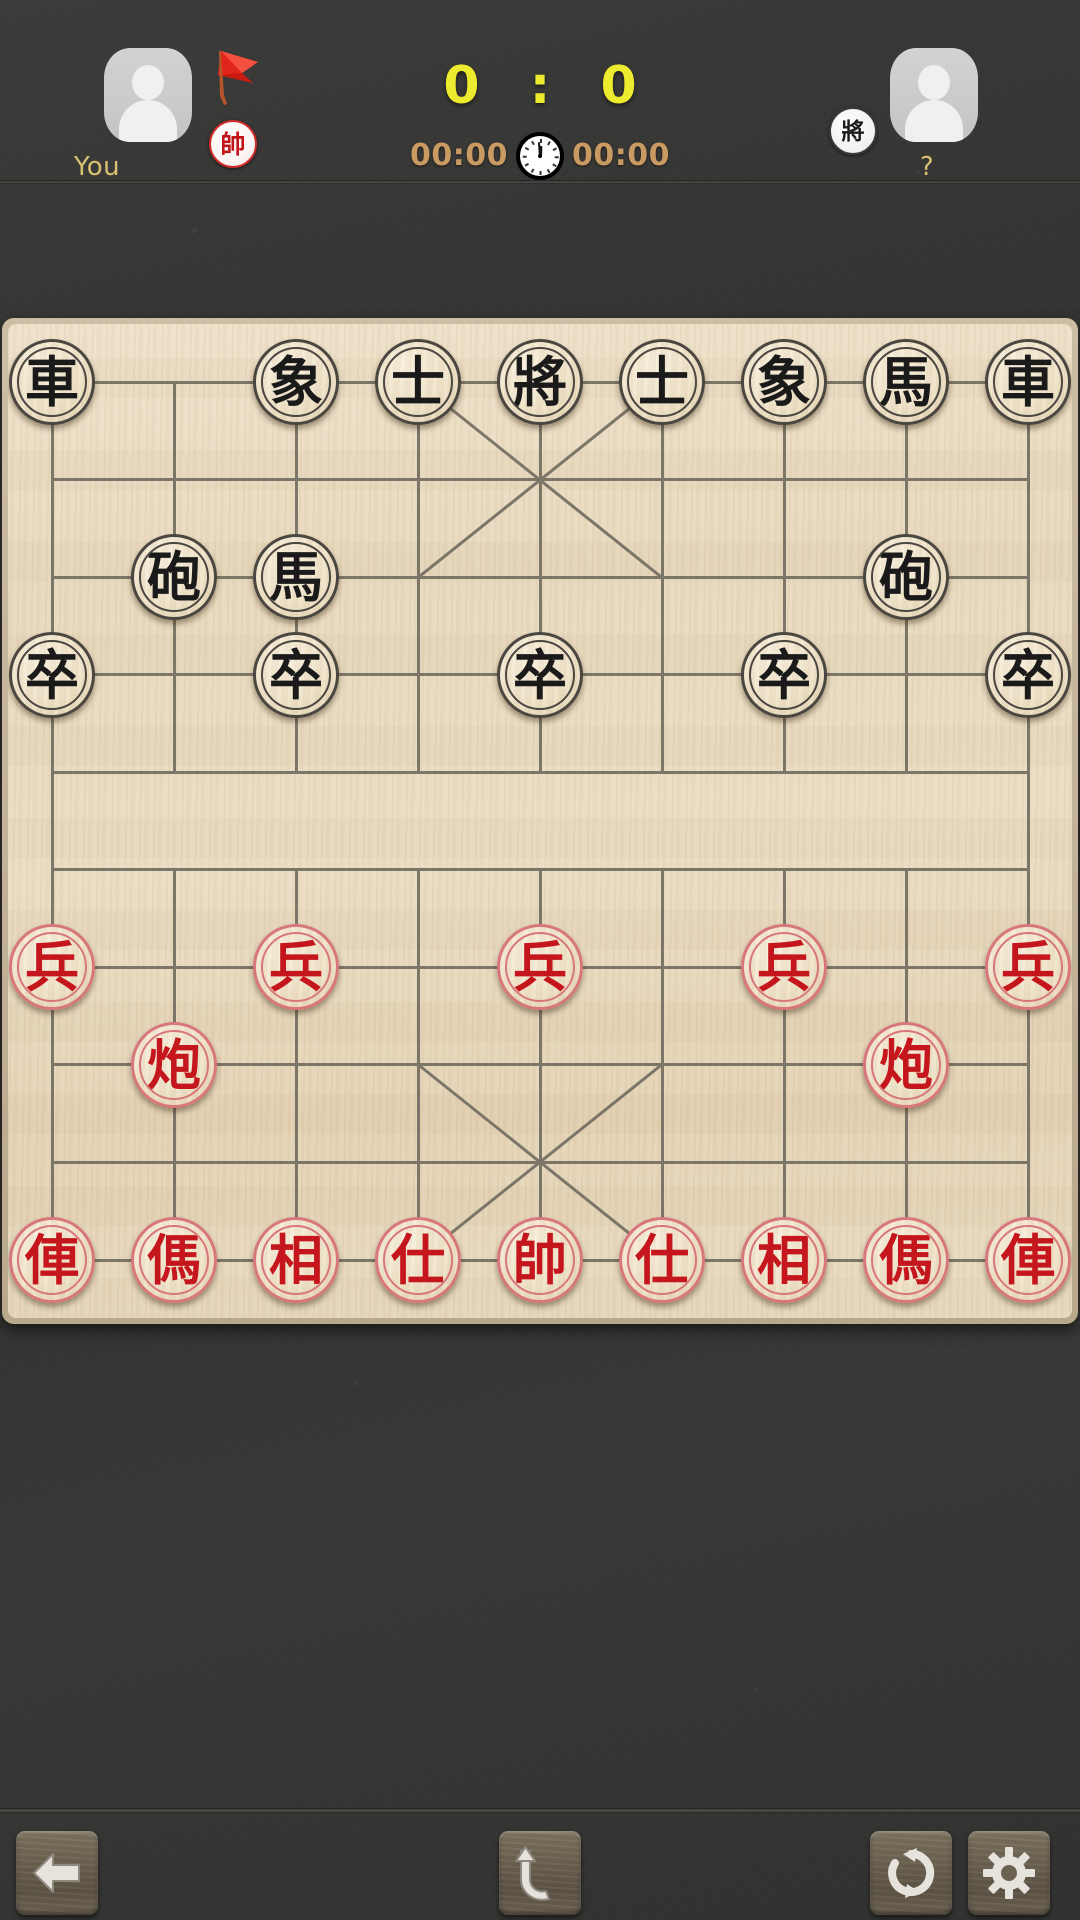 The height and width of the screenshot is (1920, 1080). What do you see at coordinates (662, 1260) in the screenshot?
I see `red-advisor-right: 仕` at bounding box center [662, 1260].